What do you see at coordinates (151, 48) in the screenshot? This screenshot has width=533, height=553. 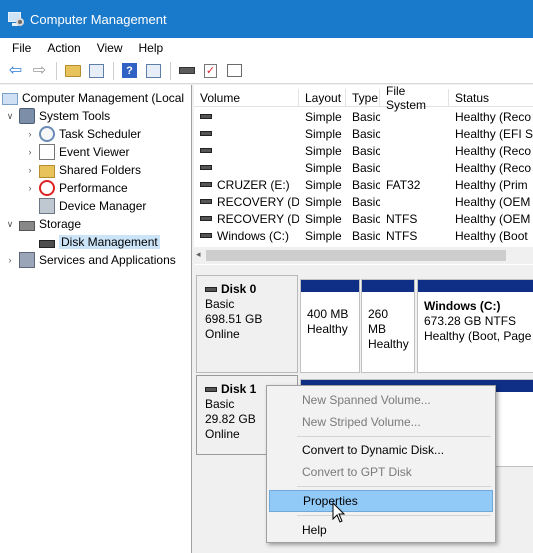 I see `menu-help: Help` at bounding box center [151, 48].